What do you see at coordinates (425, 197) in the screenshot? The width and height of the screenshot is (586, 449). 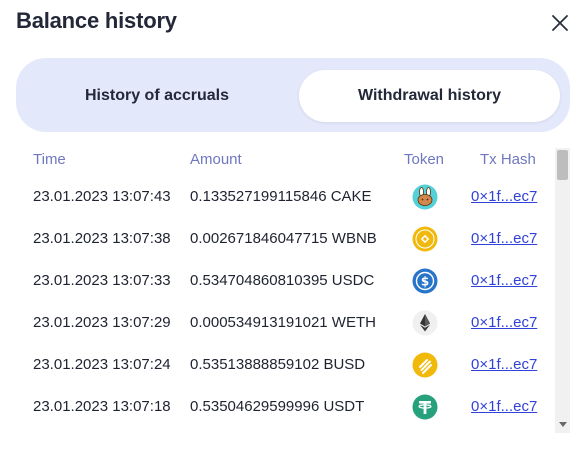 I see `cake-token-icon` at bounding box center [425, 197].